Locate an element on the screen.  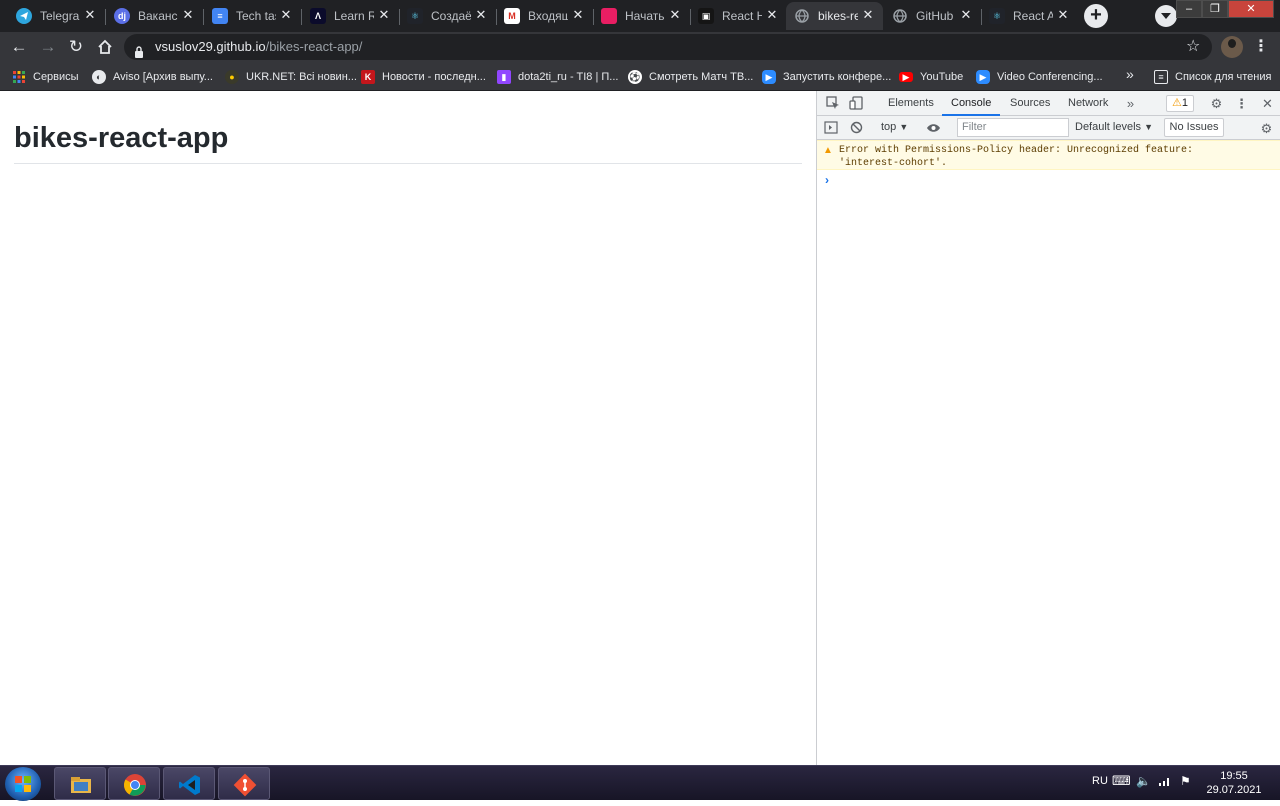
tab-telegram: Telegram ✕ is located at coordinates (57, 16).